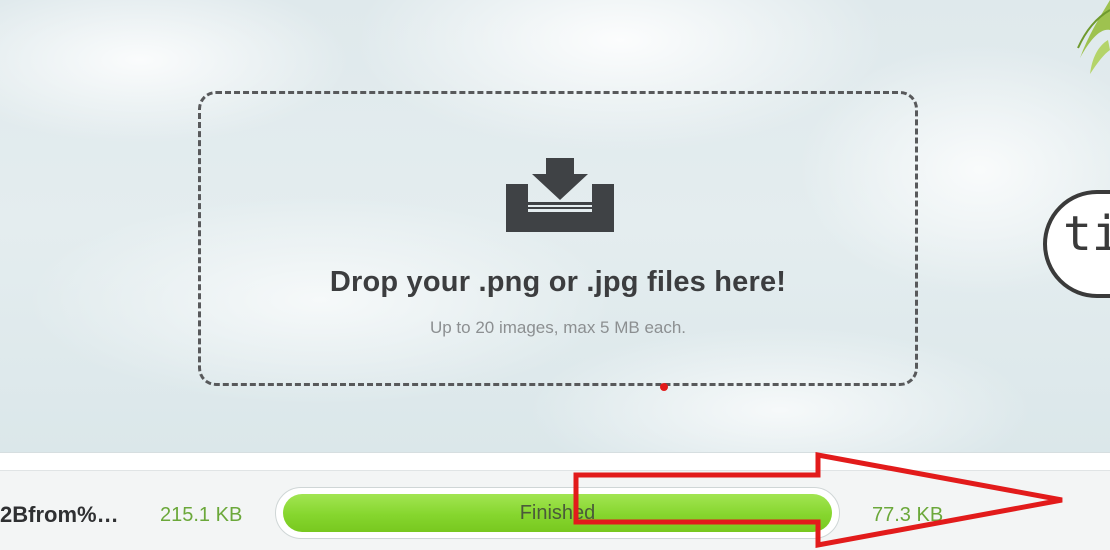  What do you see at coordinates (664, 387) in the screenshot?
I see `red-marker-dot` at bounding box center [664, 387].